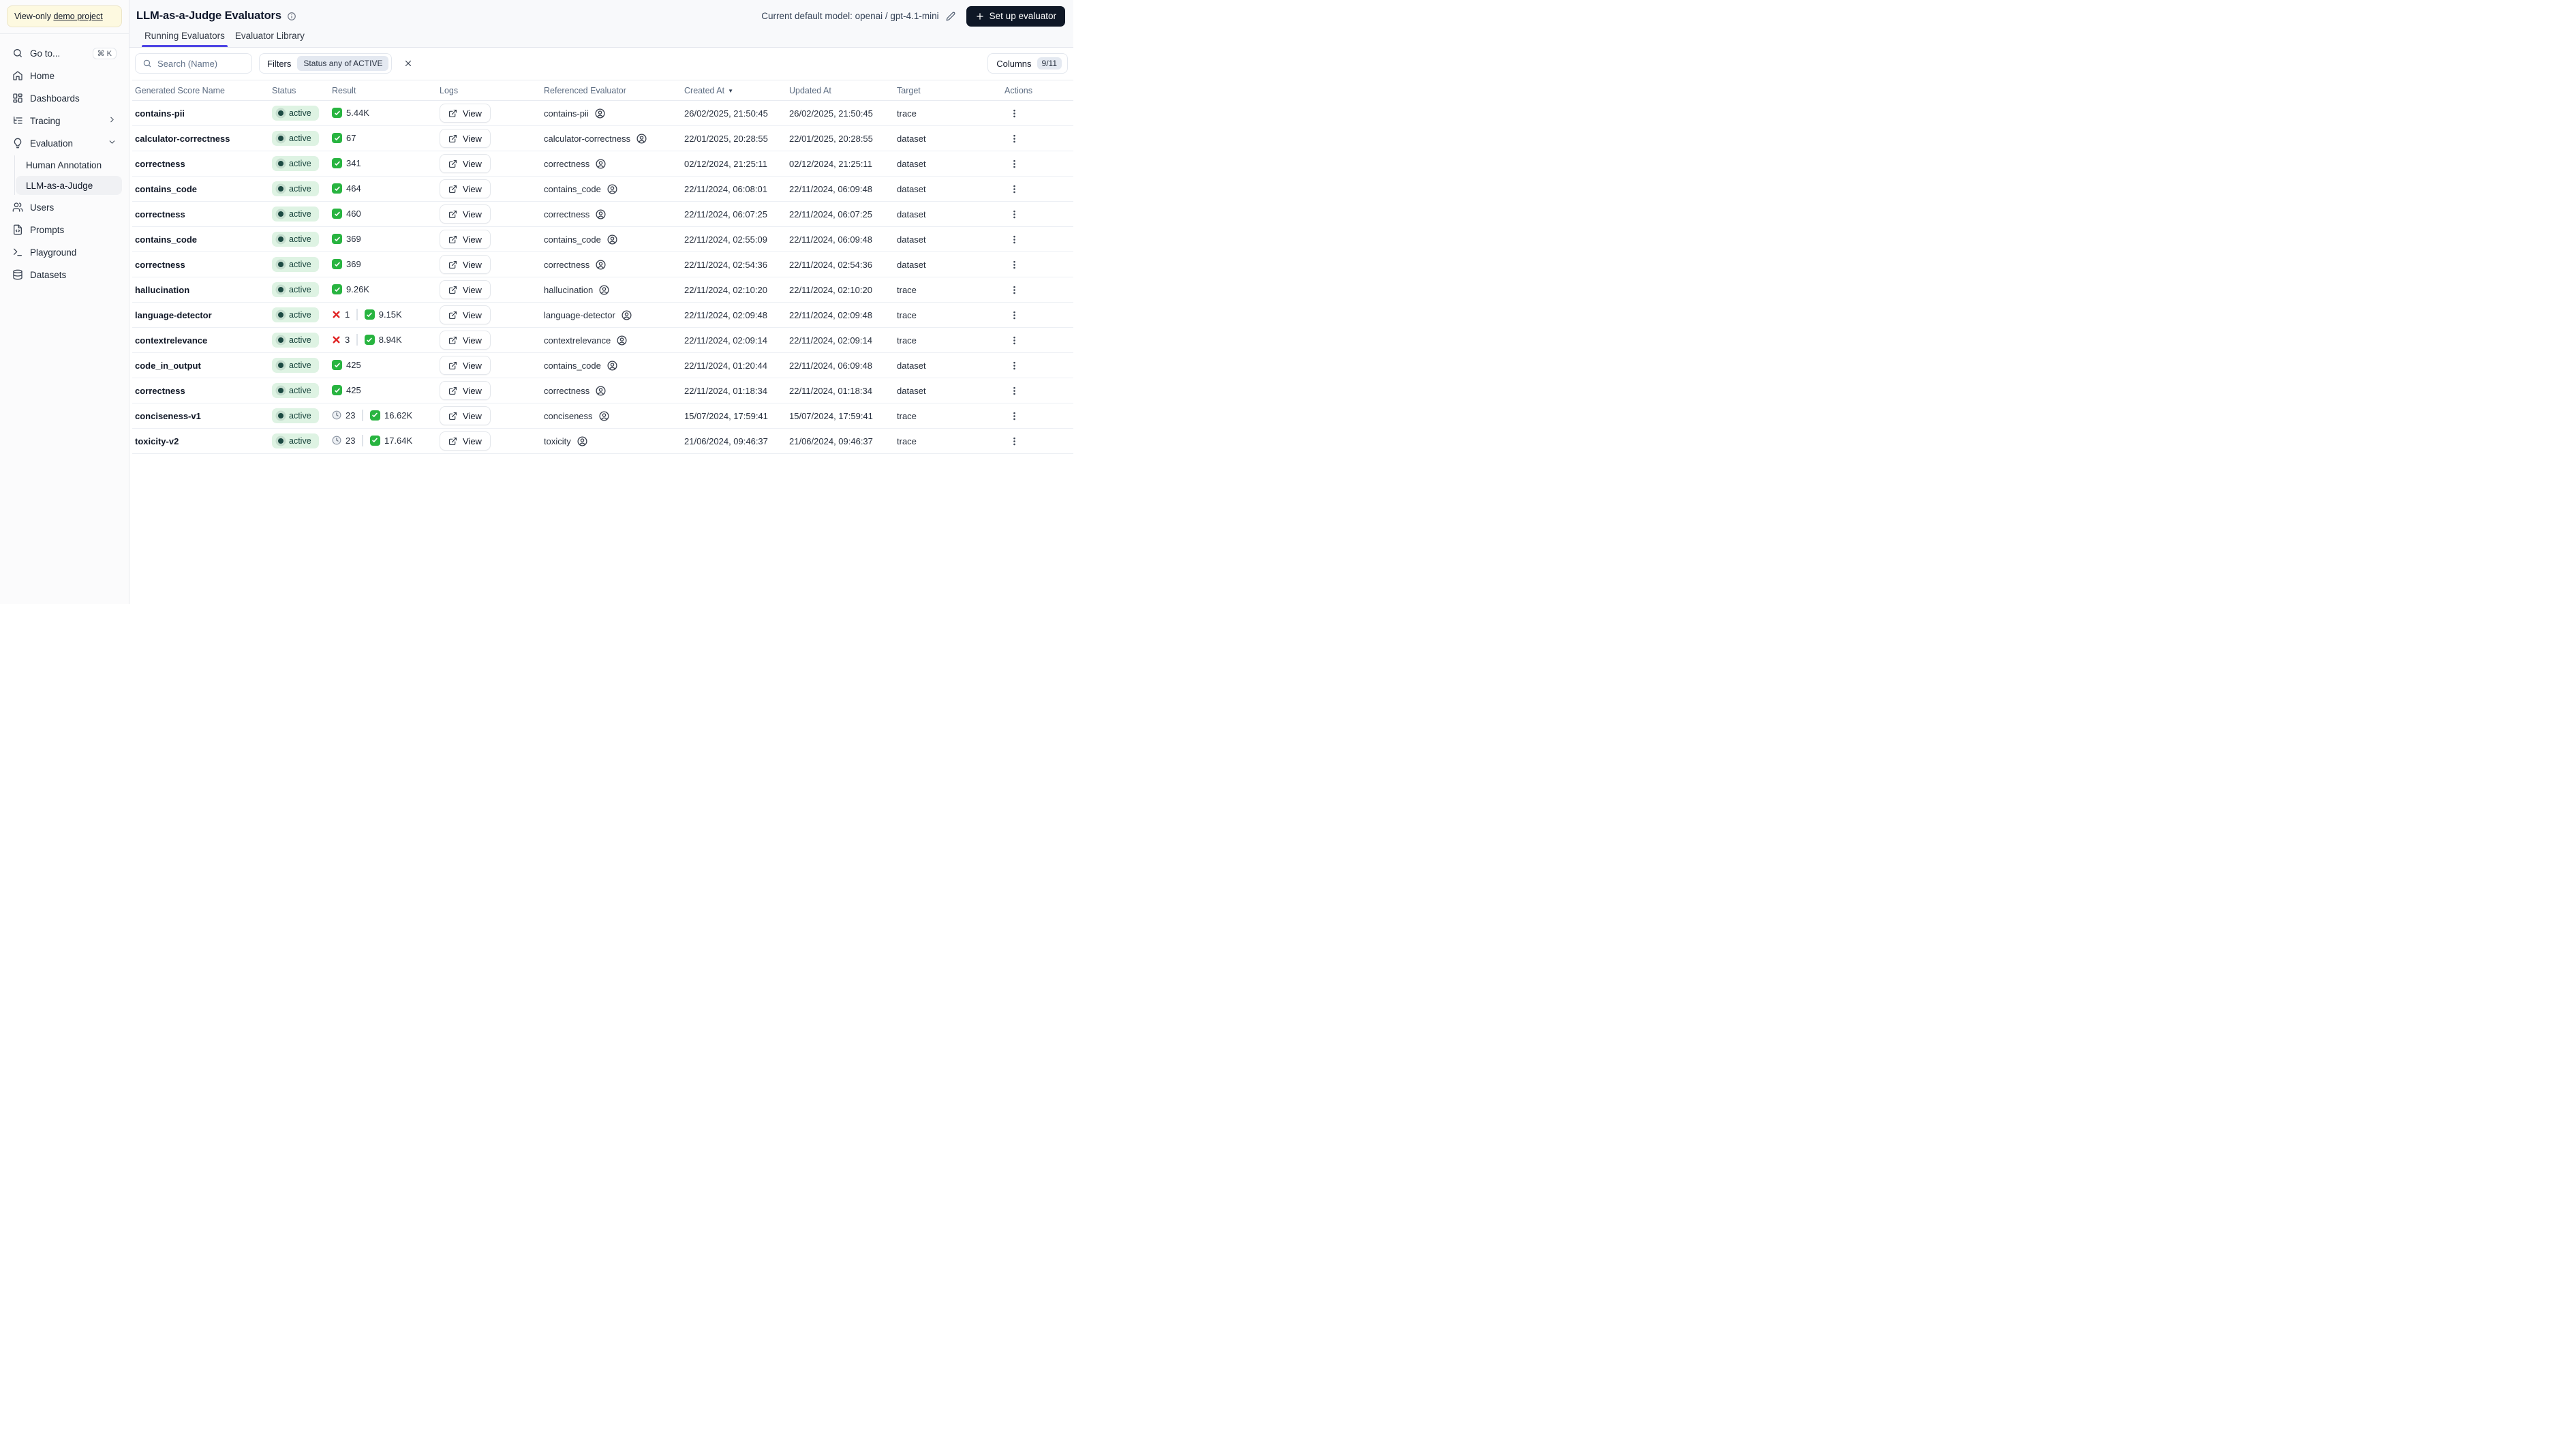 The image size is (2576, 1449). I want to click on updated-at: 02/12/2024, 21:25:11, so click(831, 163).